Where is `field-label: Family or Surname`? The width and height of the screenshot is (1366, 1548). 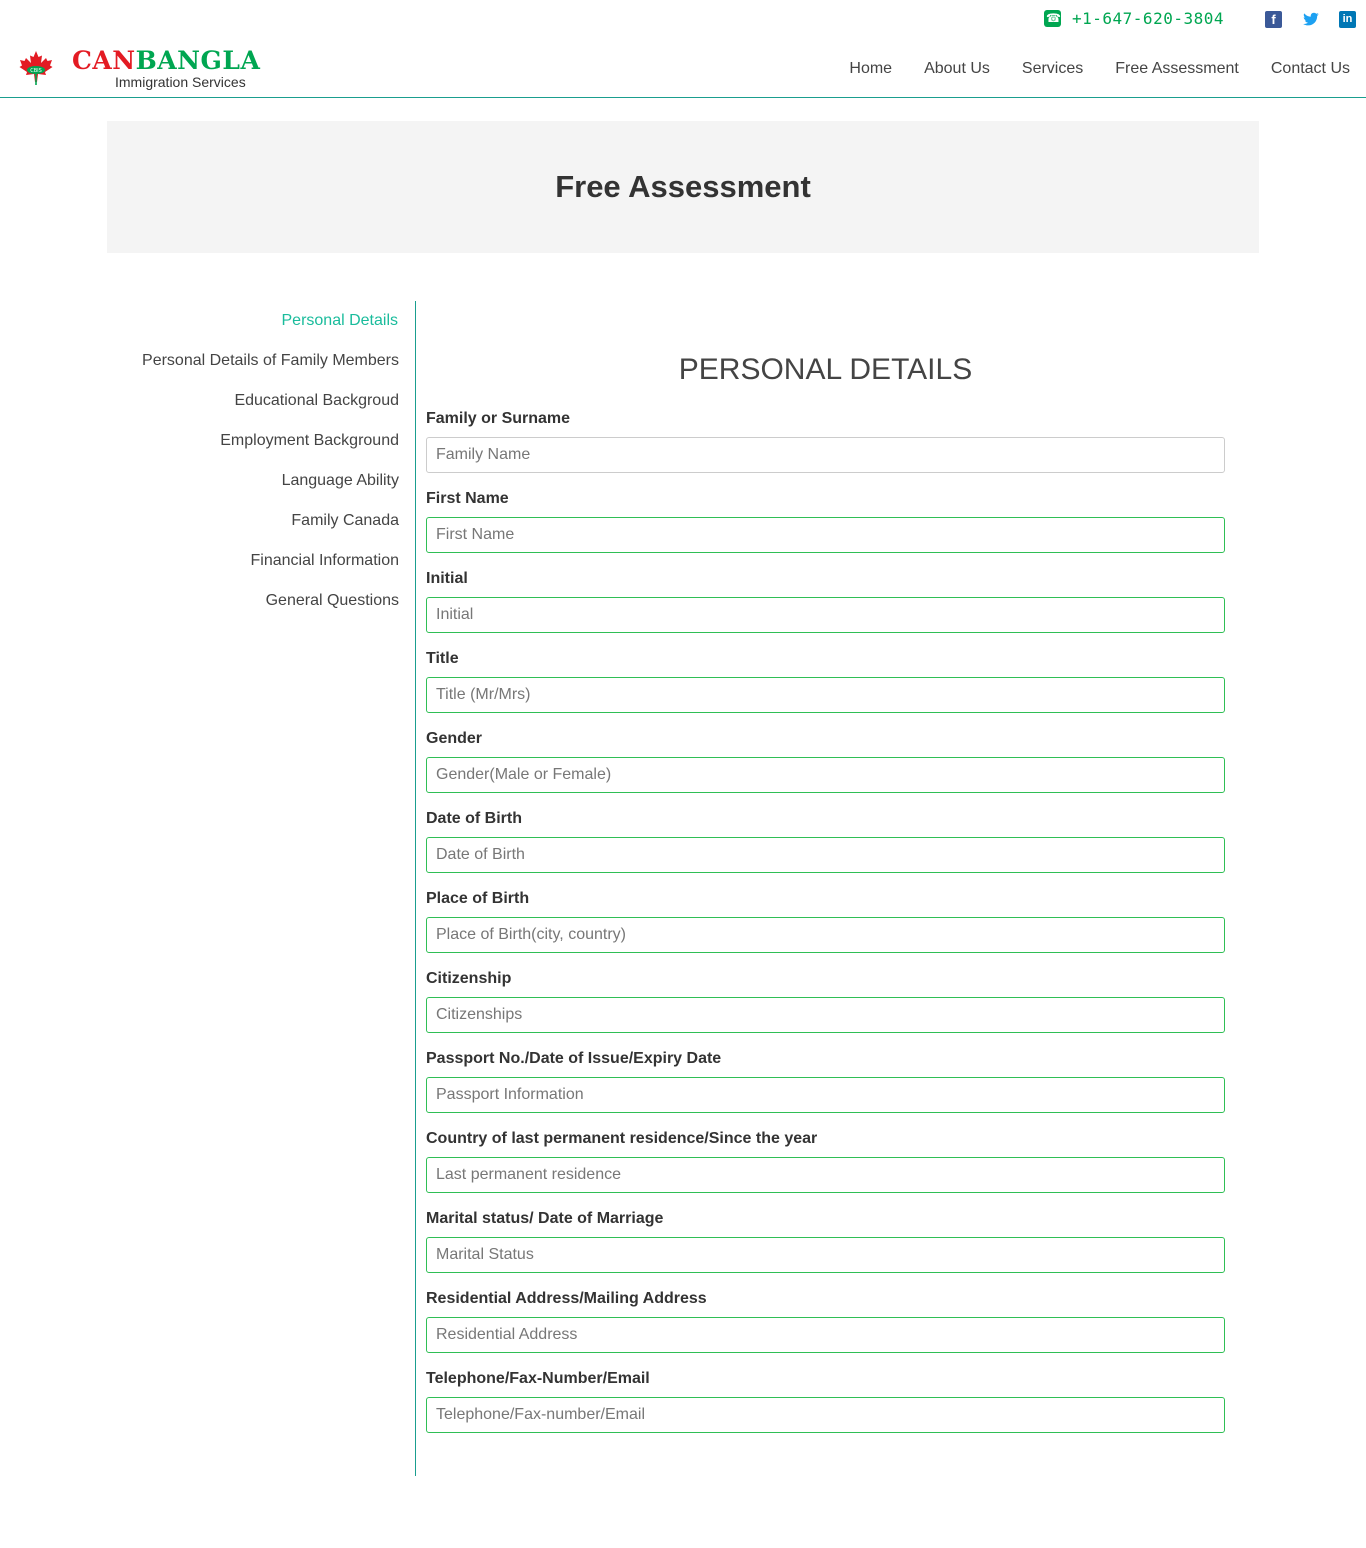 field-label: Family or Surname is located at coordinates (498, 418).